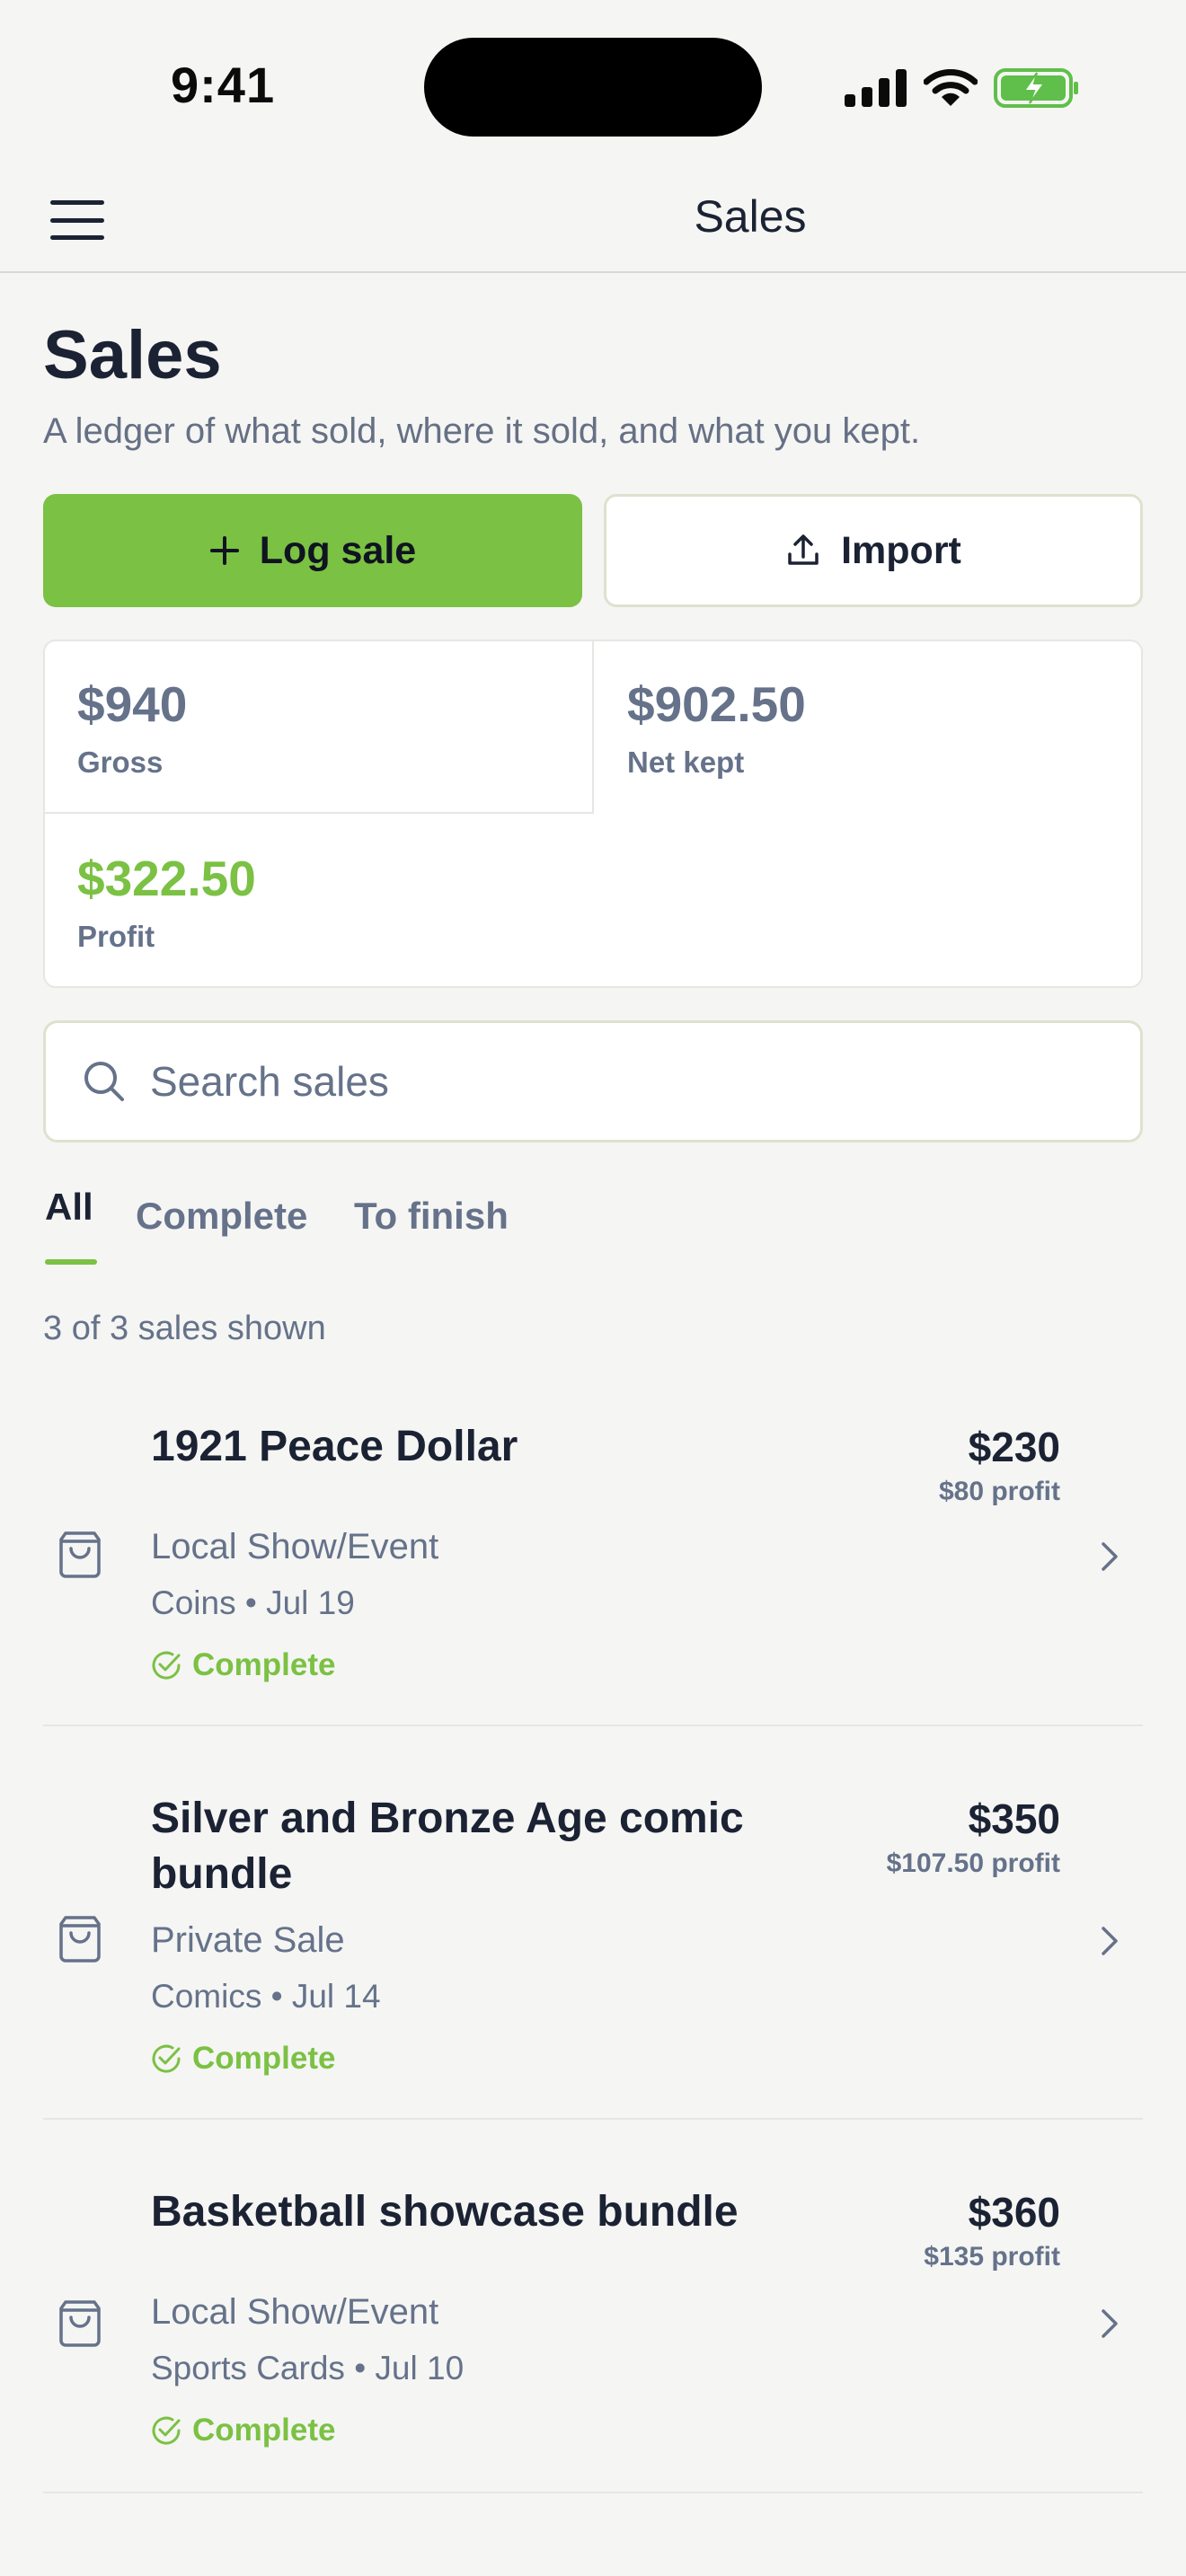  I want to click on sale-price: $350, so click(1014, 1818).